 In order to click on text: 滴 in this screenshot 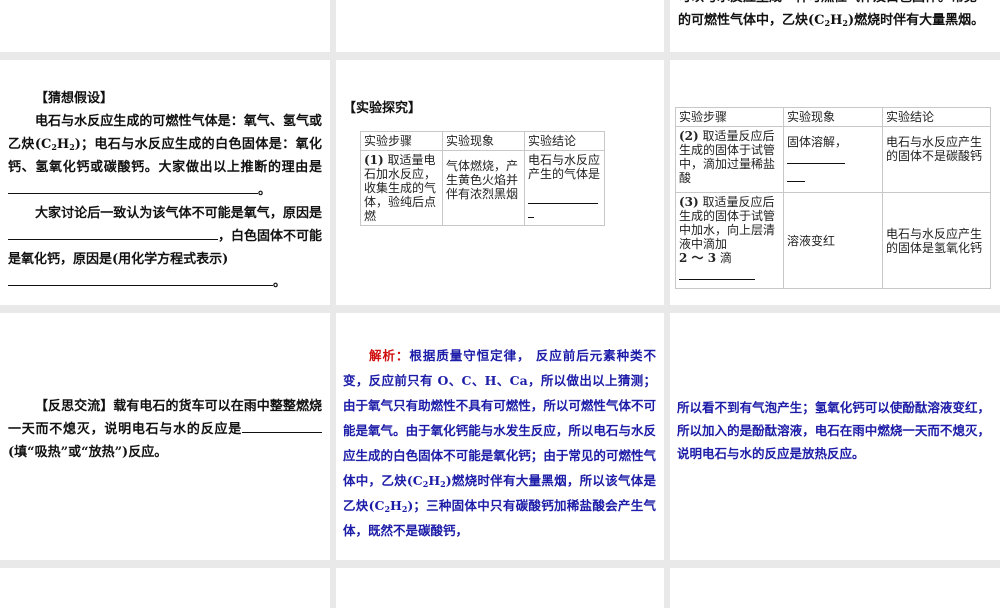, I will do `click(724, 258)`.